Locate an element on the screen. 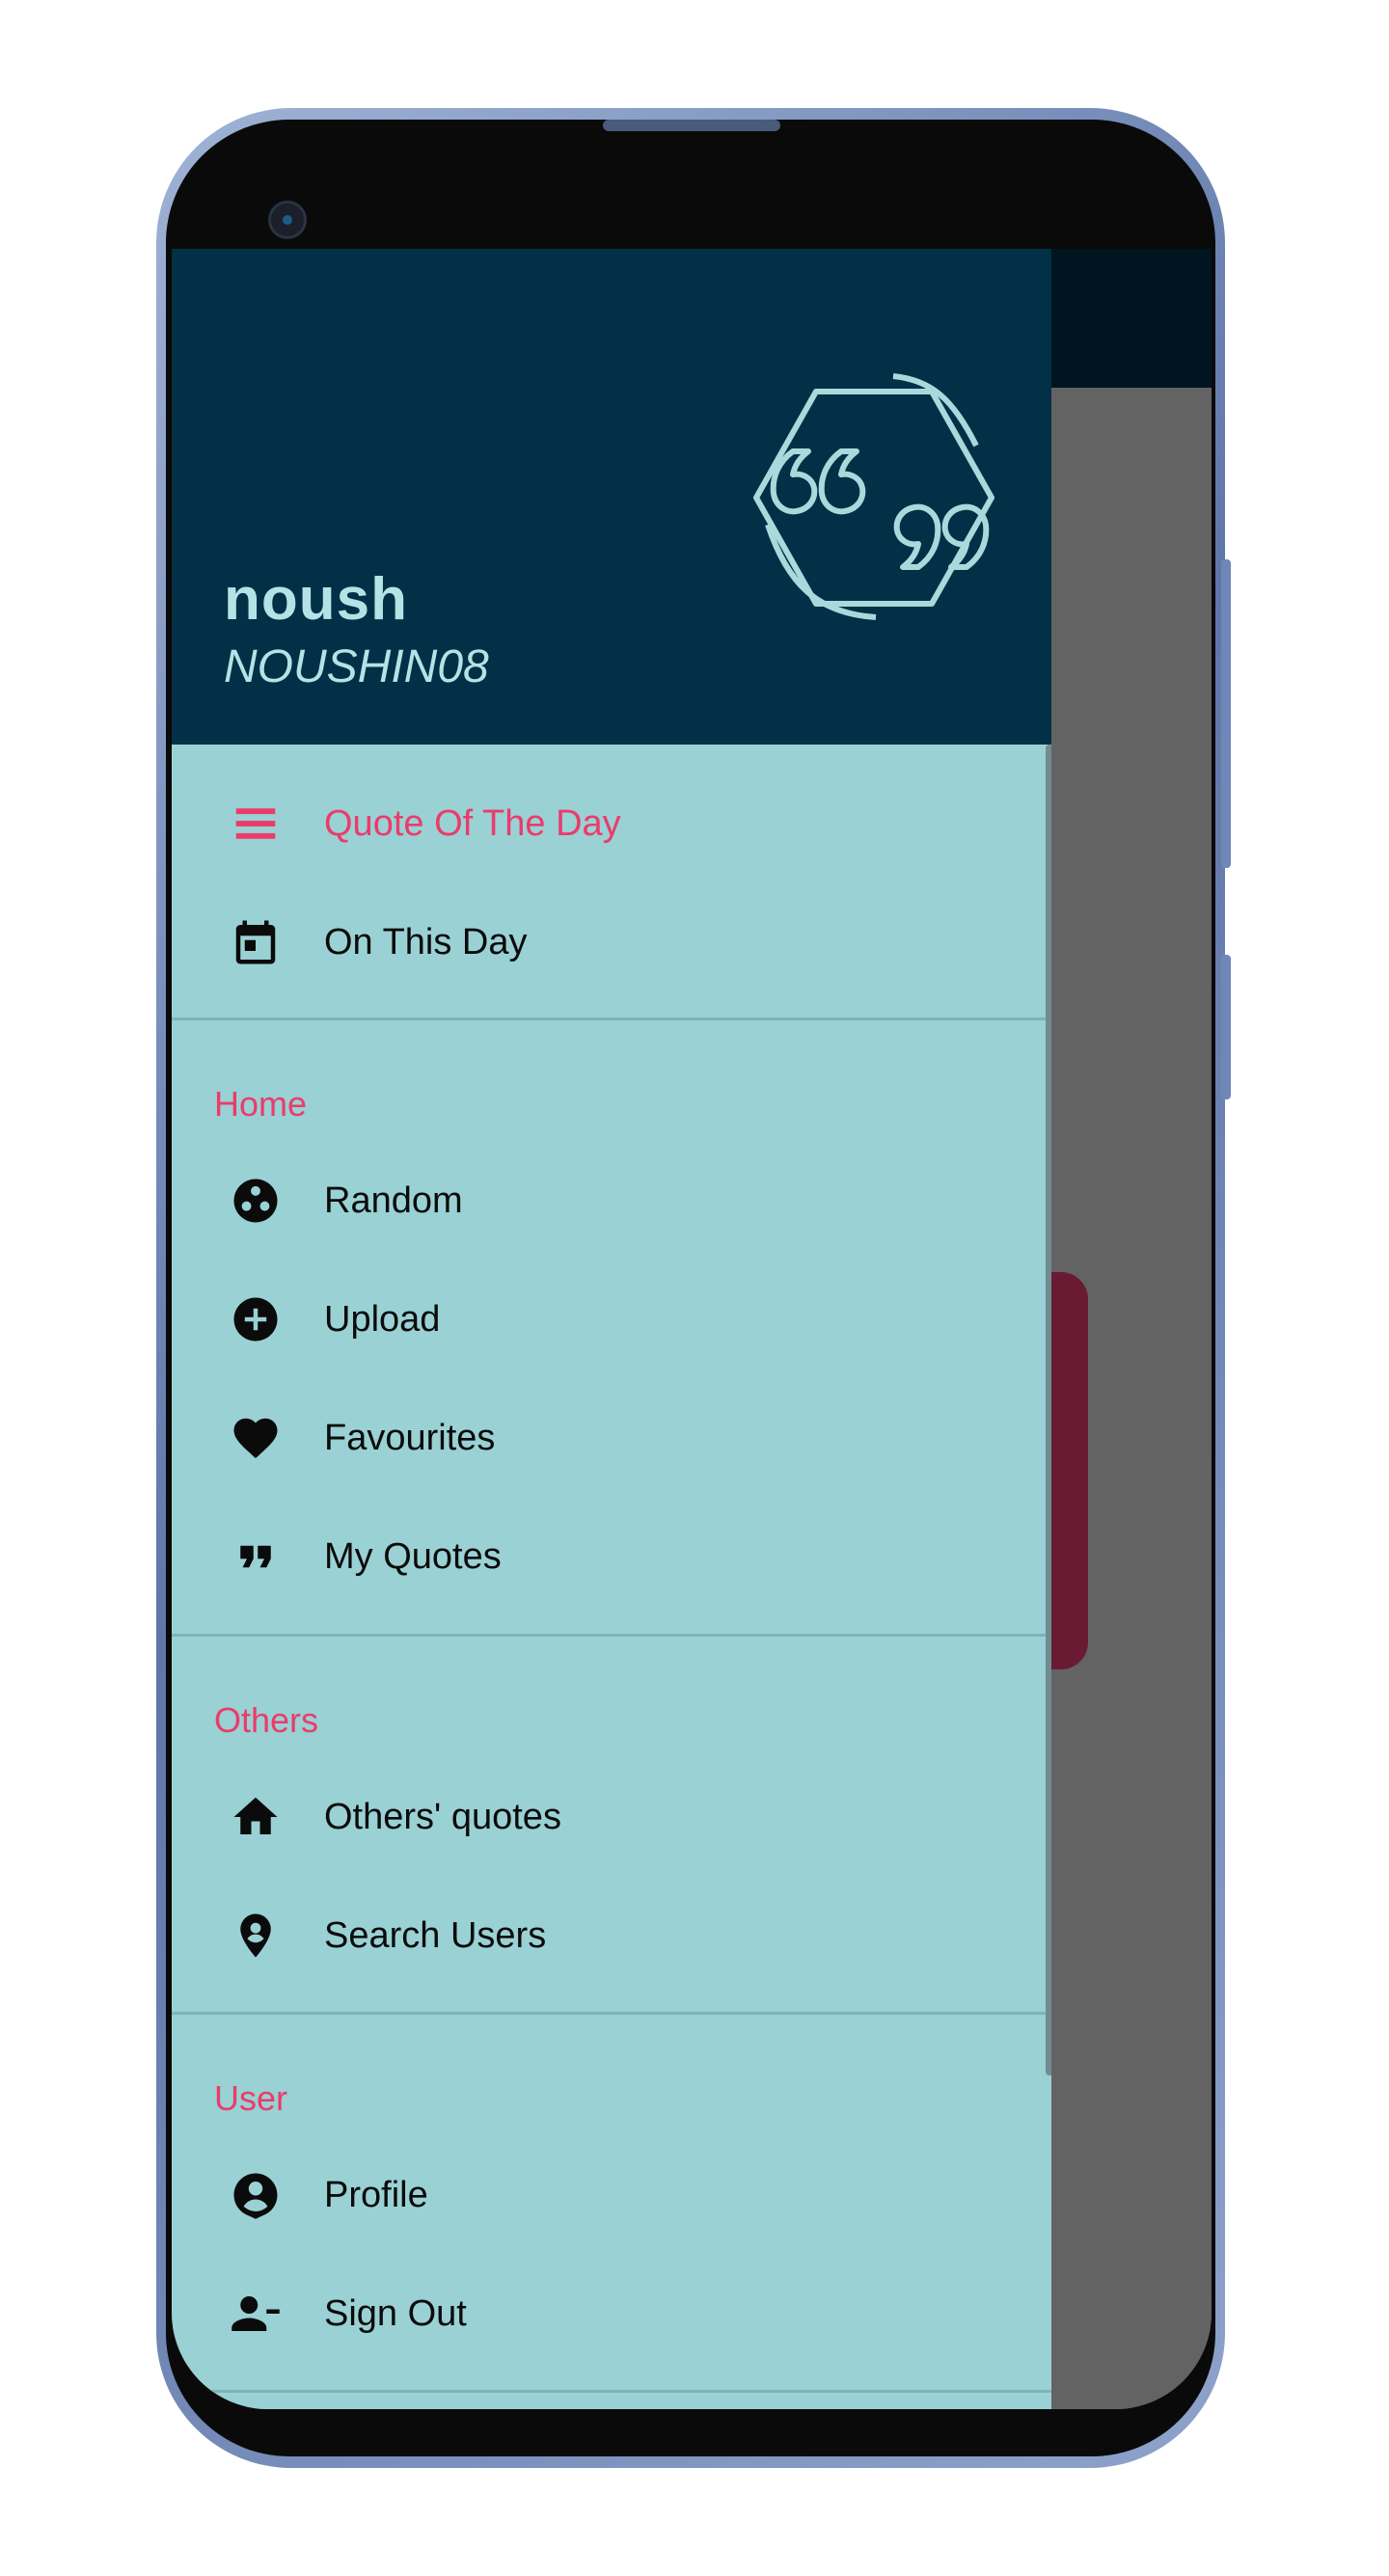 Image resolution: width=1389 pixels, height=2576 pixels. volume-up-button is located at coordinates (1226, 713).